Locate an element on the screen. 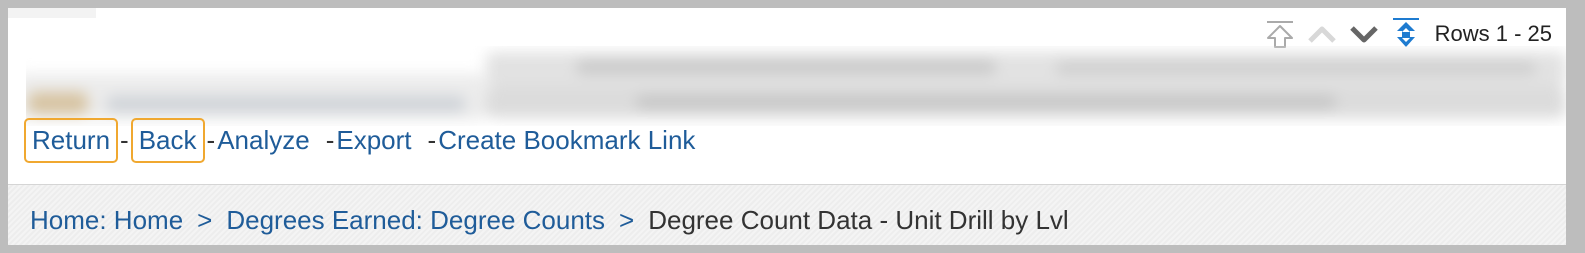  back-link: Back is located at coordinates (167, 140).